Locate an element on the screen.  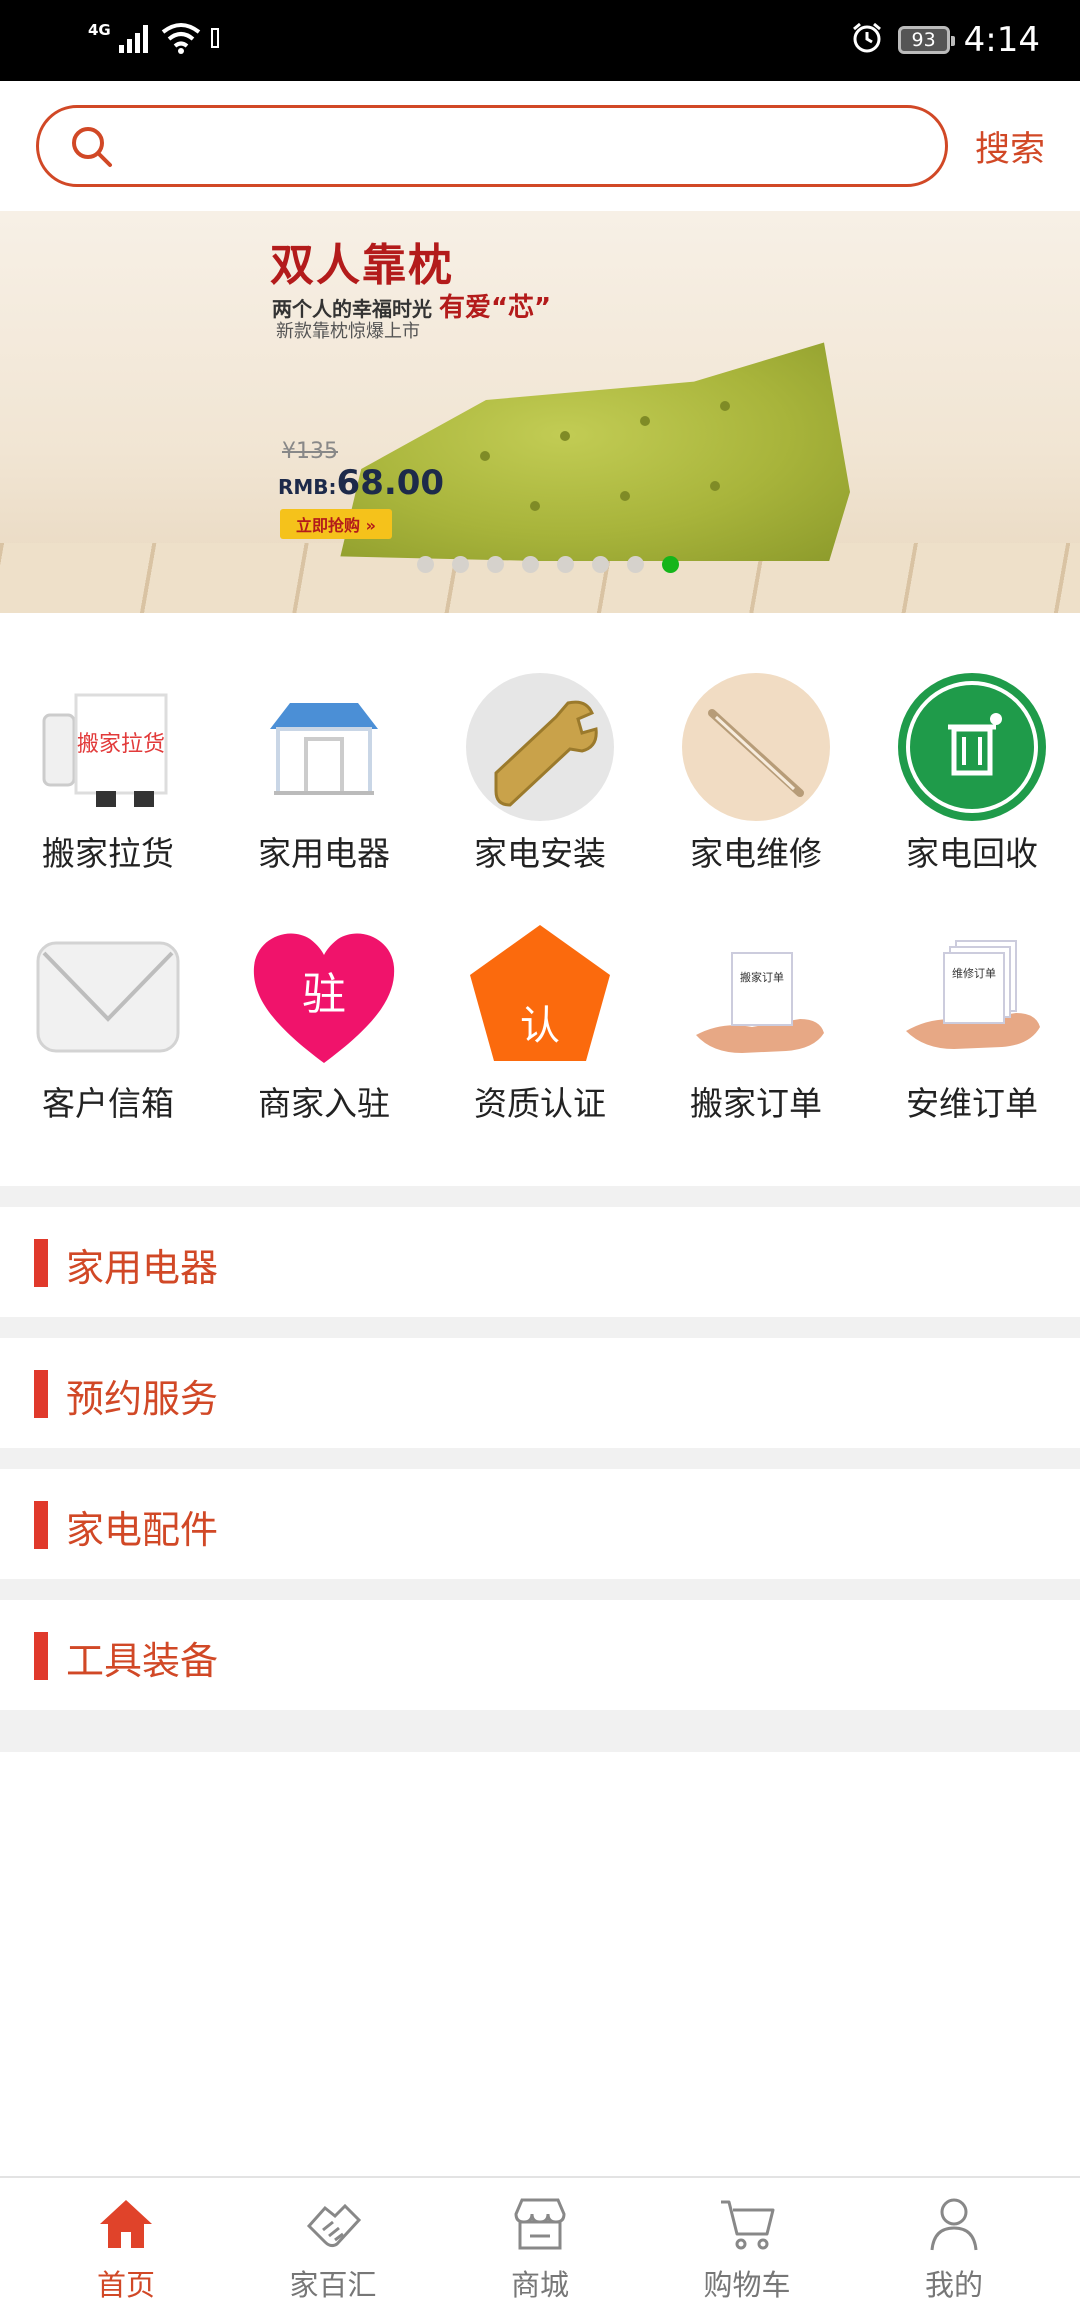
category-row-1: 搬家拉货 搬家拉货 家用电器 家电安装 家电维修 家电回收 is located at coordinates (540, 783).